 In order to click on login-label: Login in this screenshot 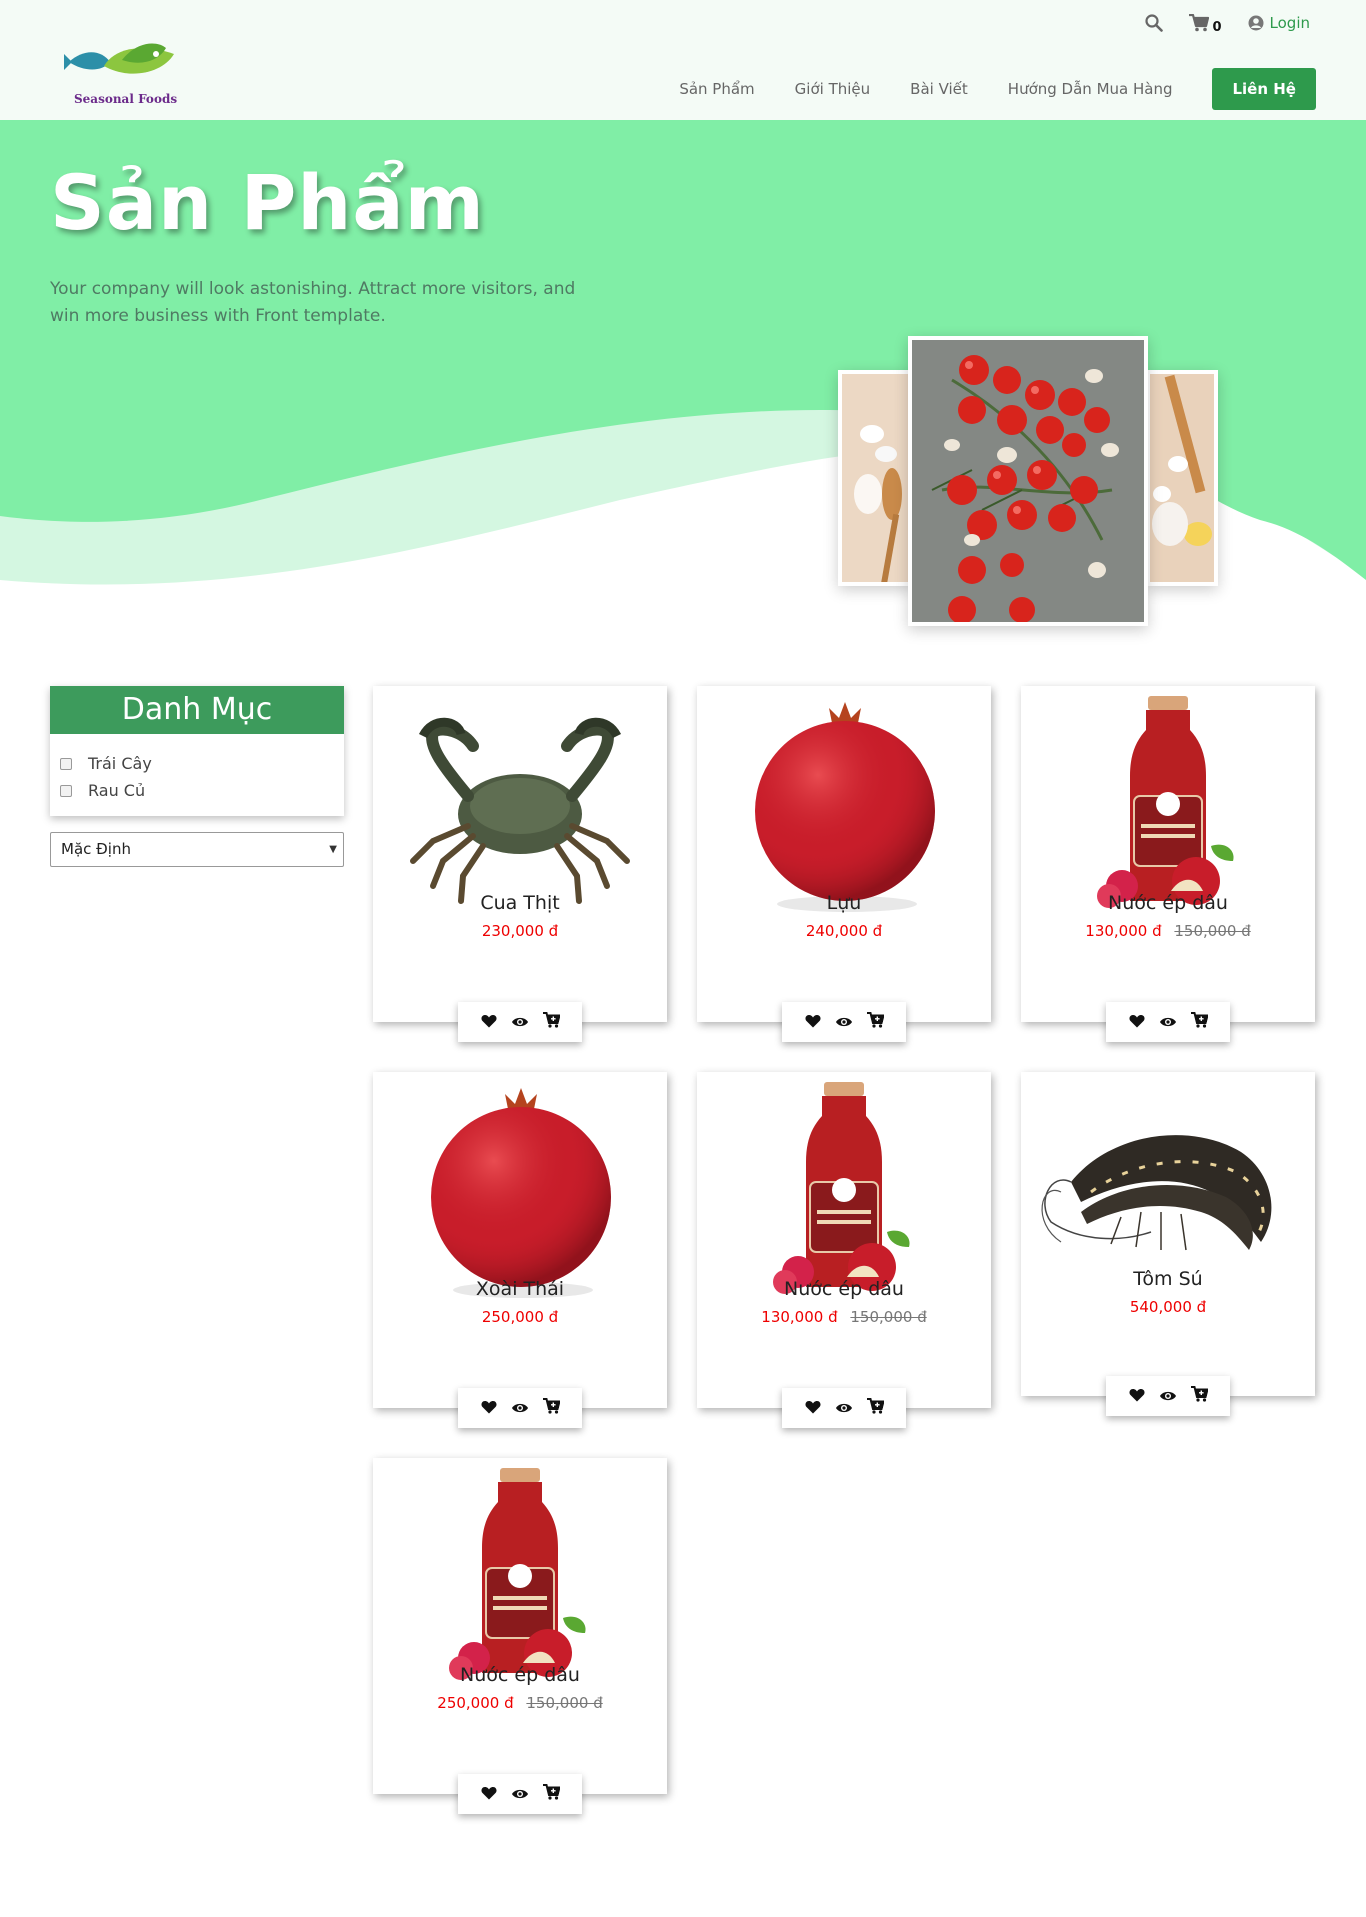, I will do `click(1289, 23)`.